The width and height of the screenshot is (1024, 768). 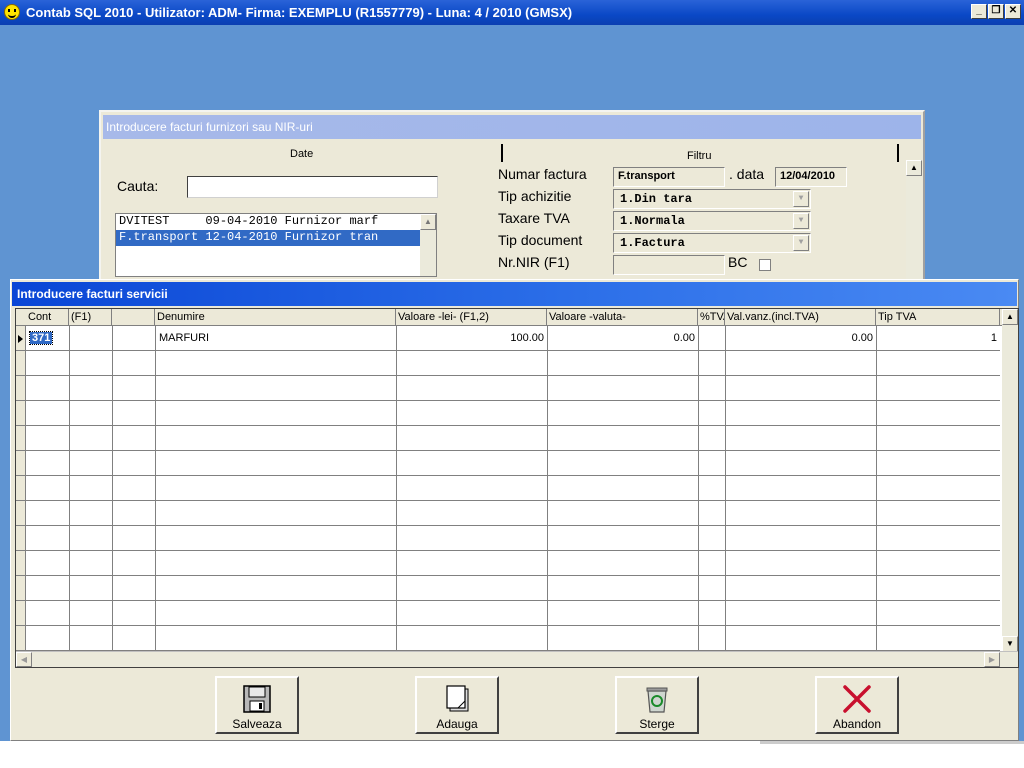 What do you see at coordinates (857, 699) in the screenshot?
I see `red-x-icon` at bounding box center [857, 699].